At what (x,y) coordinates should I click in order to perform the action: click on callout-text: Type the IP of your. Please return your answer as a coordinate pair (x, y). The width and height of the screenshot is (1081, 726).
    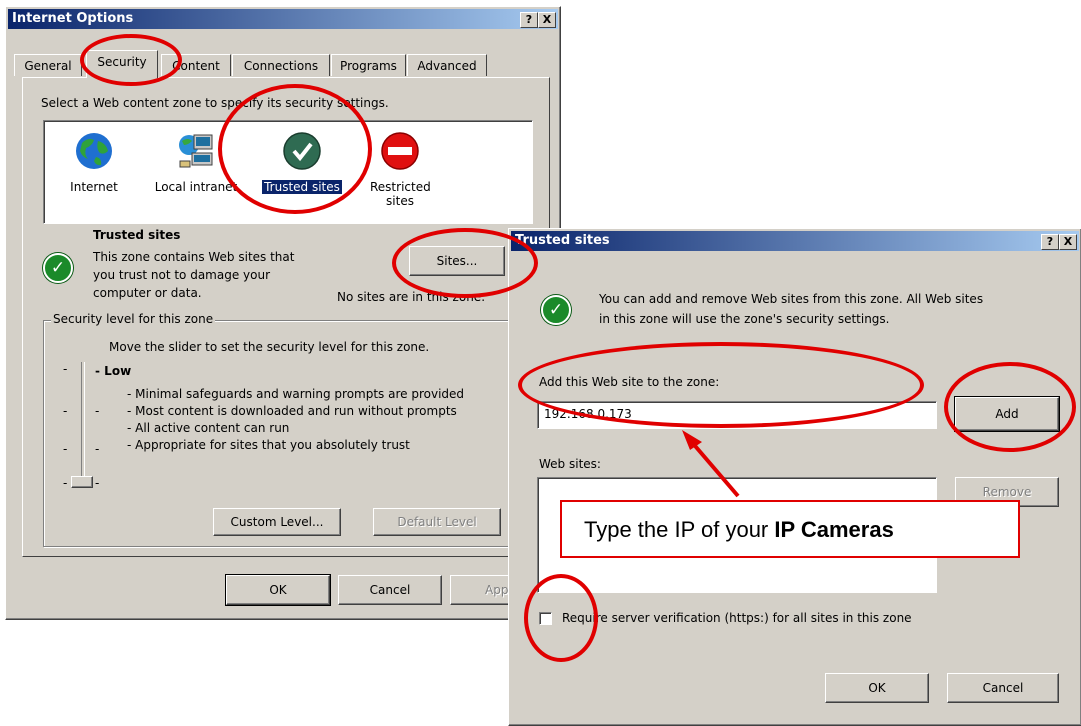
    Looking at the image, I should click on (679, 529).